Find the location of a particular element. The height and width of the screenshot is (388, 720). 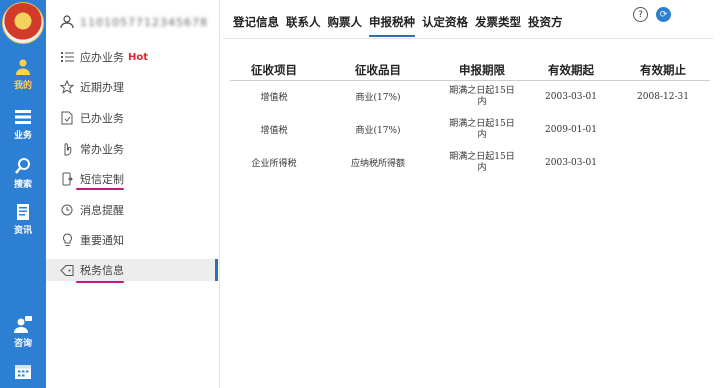

user-info: 1101057712345678 is located at coordinates (134, 22).